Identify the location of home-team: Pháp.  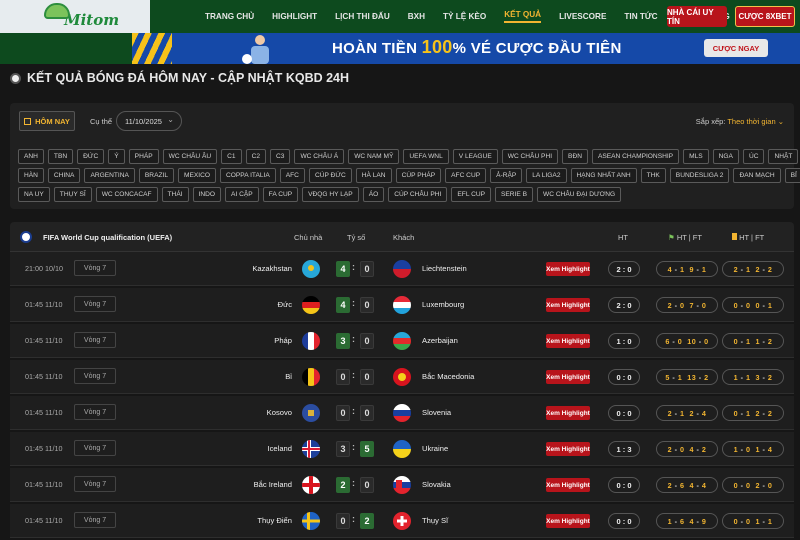
(283, 340).